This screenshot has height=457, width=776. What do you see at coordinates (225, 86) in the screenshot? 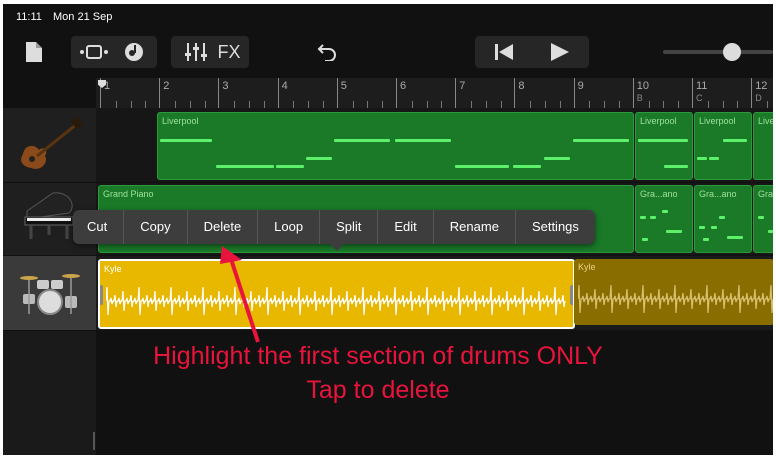
I see `ruler-bar-number: 3` at bounding box center [225, 86].